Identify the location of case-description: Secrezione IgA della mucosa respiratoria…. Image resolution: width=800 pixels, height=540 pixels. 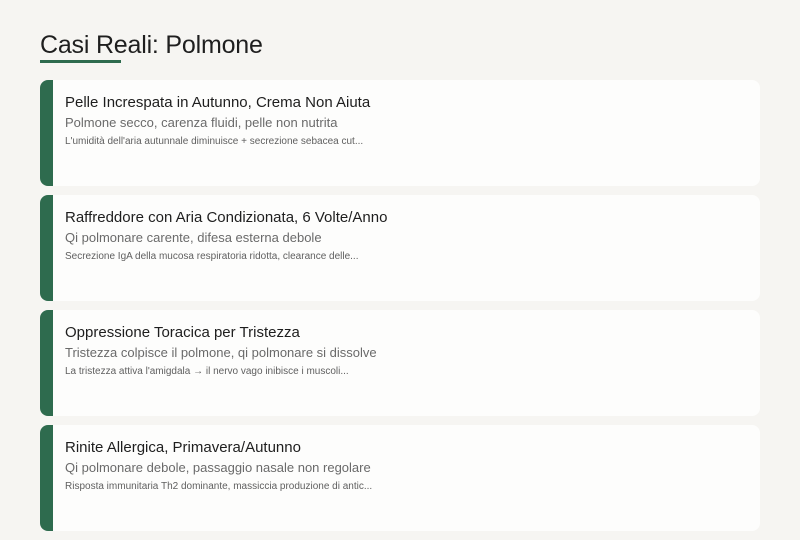
(212, 256).